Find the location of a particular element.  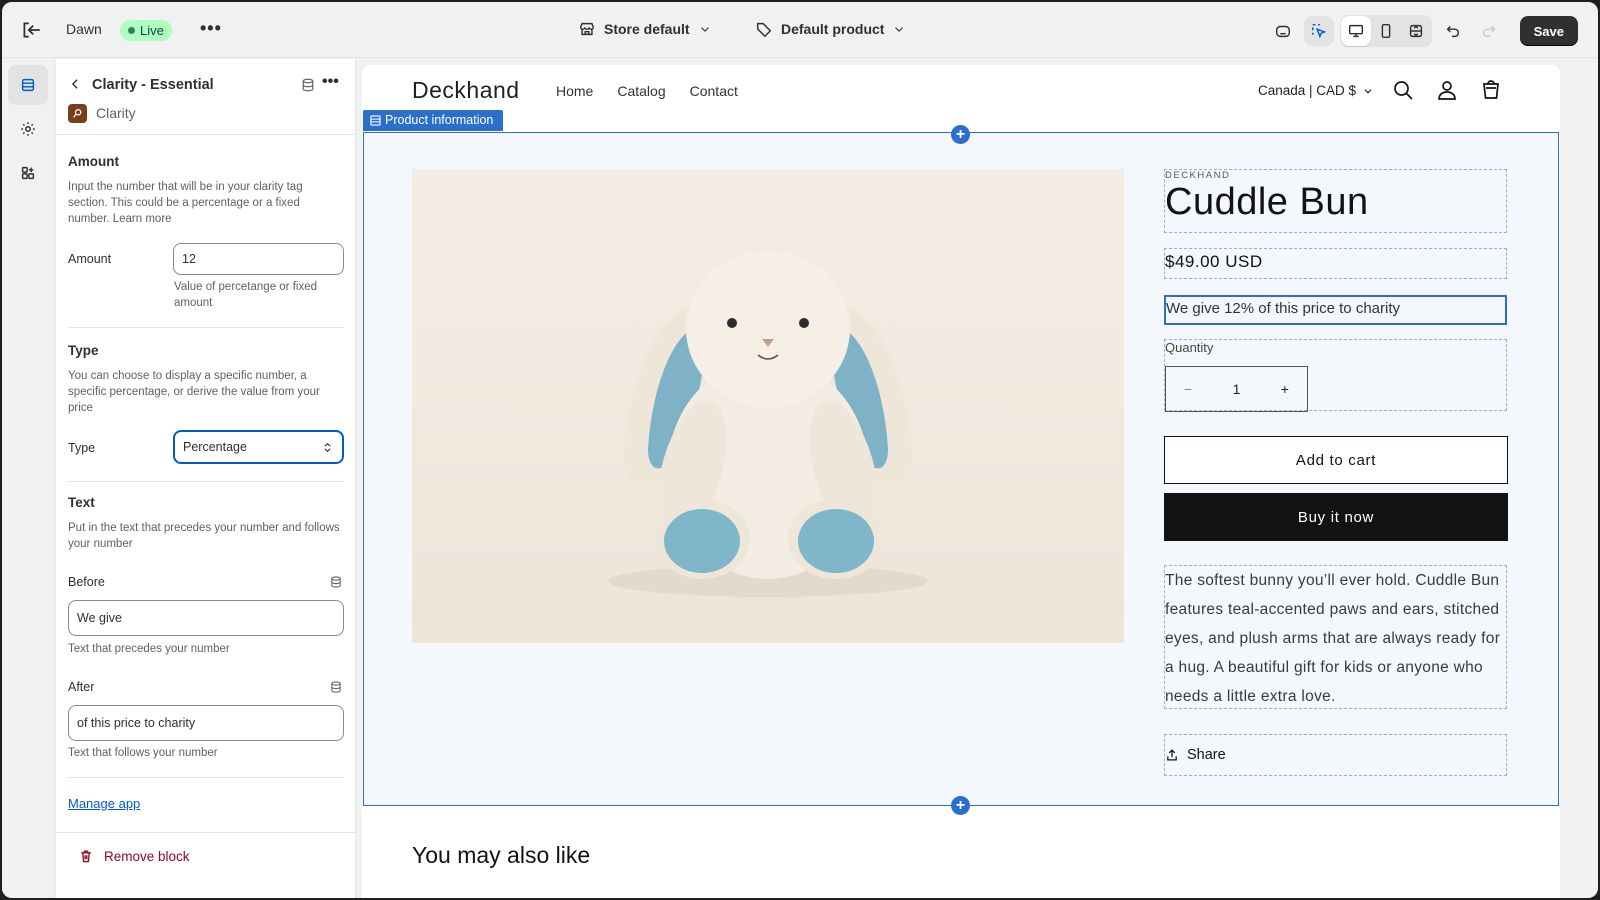

clarity-charity-block: We give 12% of this price to charity is located at coordinates (1335, 310).